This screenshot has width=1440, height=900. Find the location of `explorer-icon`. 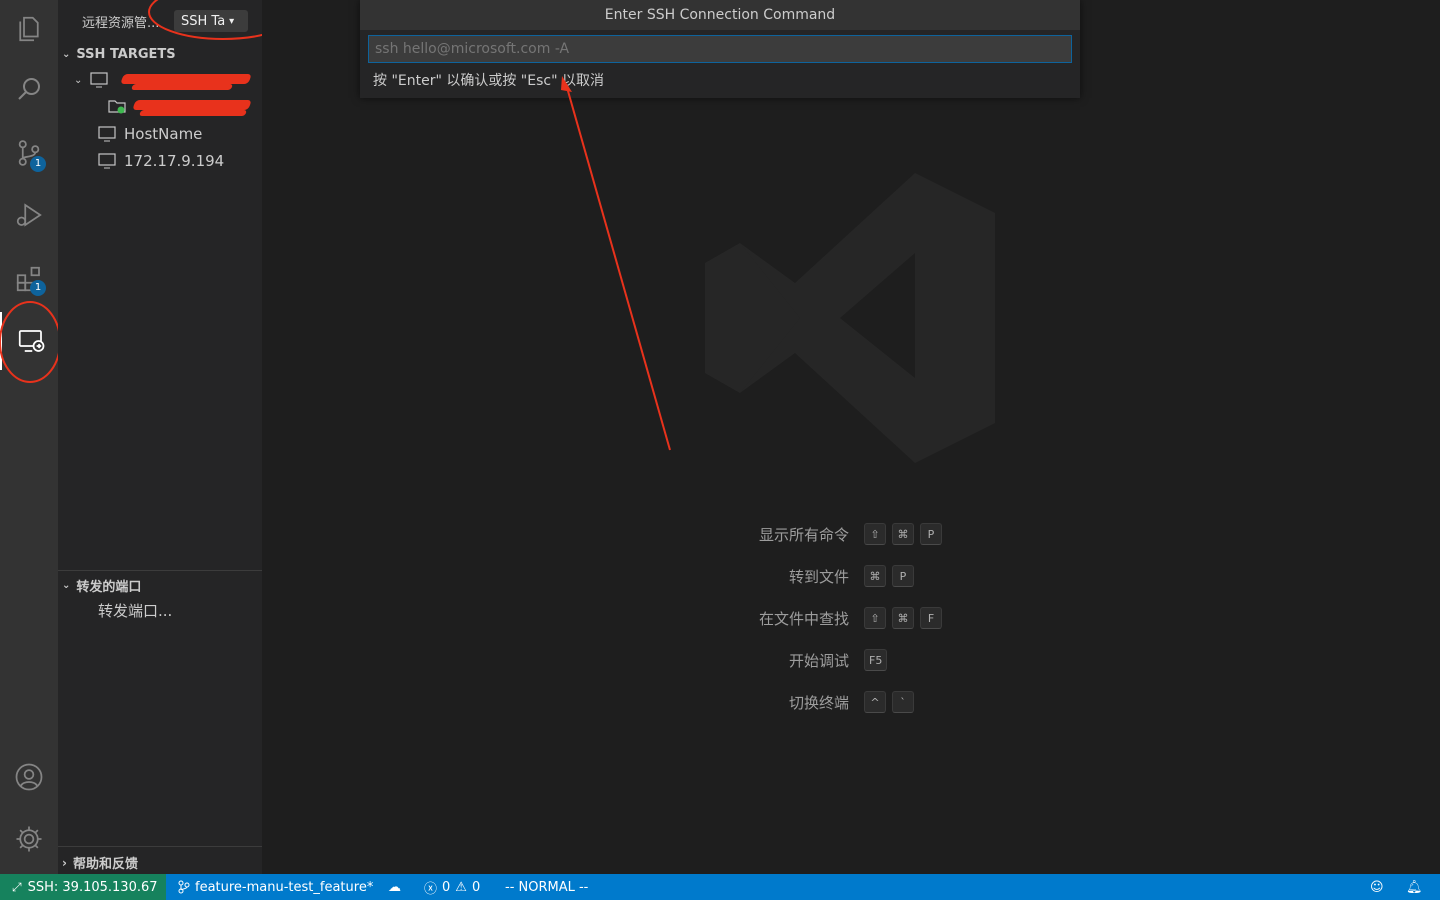

explorer-icon is located at coordinates (29, 29).